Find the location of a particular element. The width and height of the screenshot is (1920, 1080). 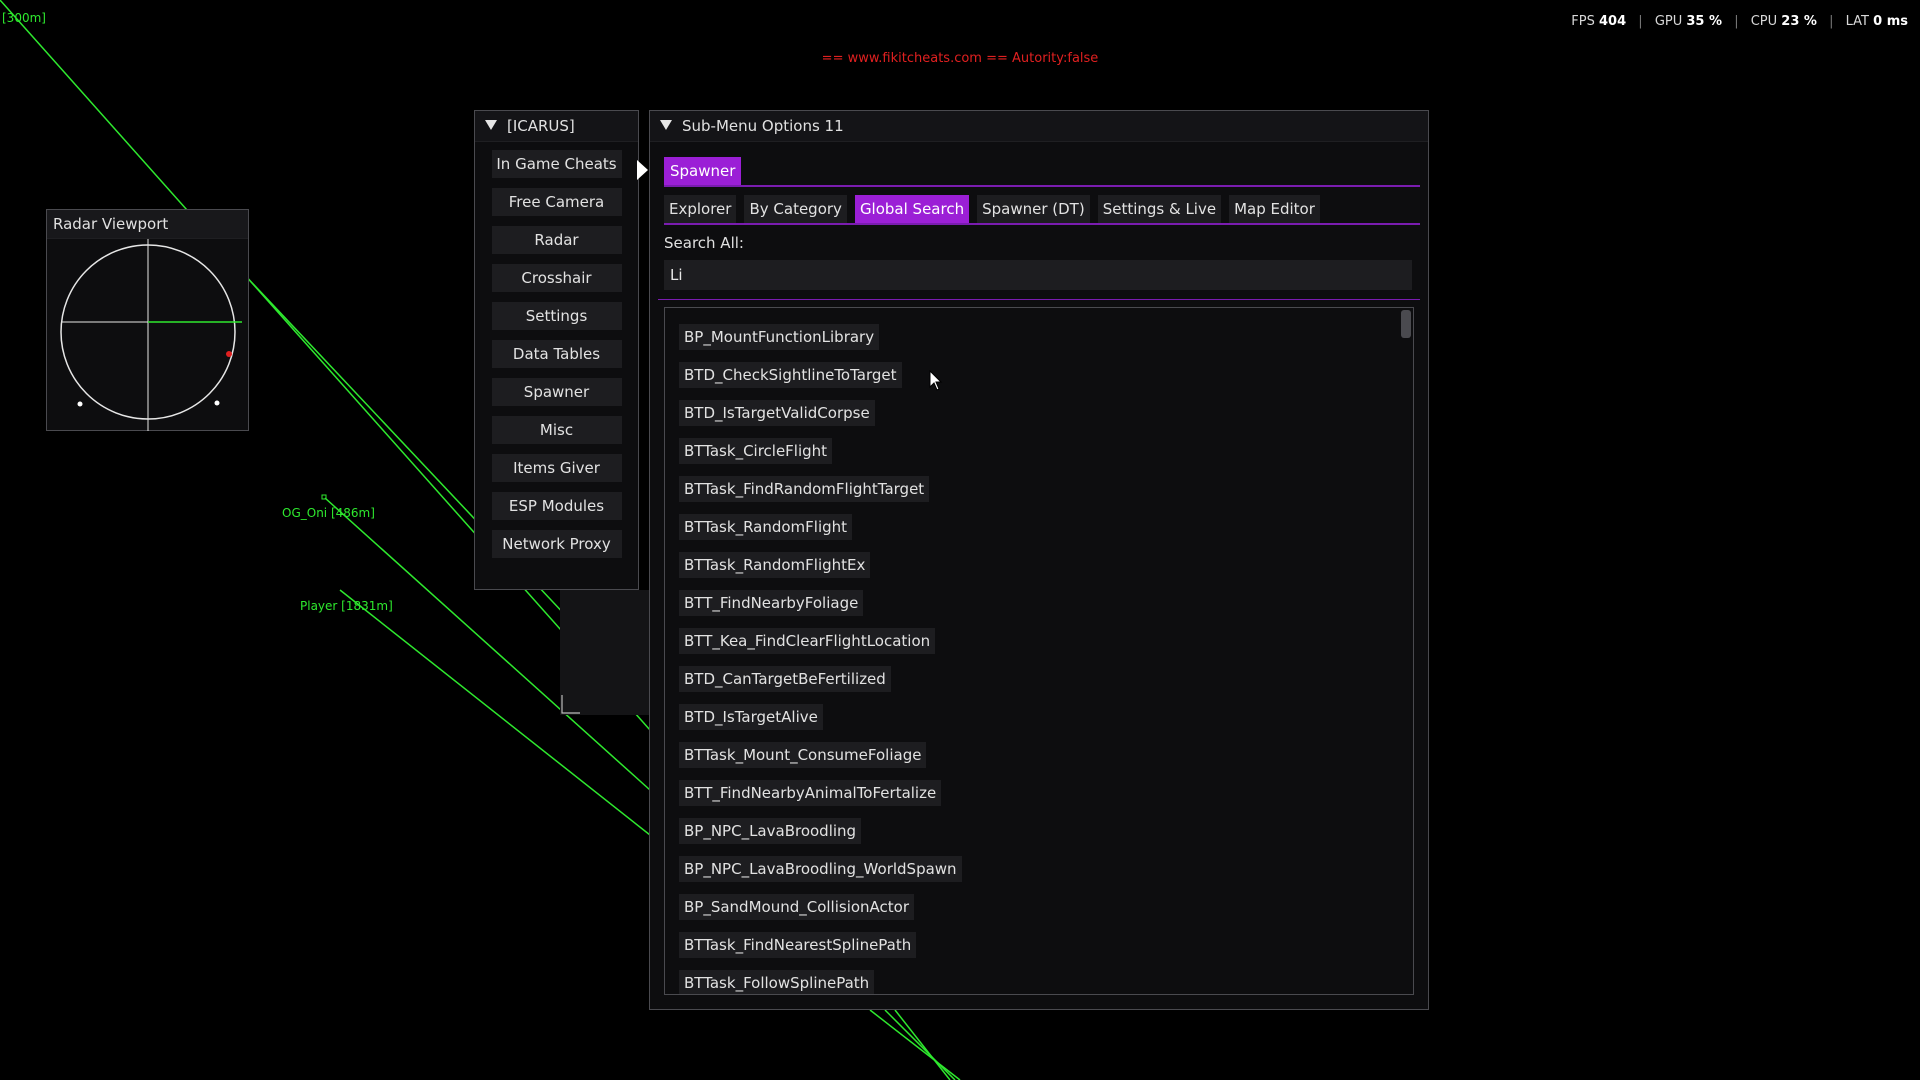

mouse-cursor-icon is located at coordinates (936, 380).